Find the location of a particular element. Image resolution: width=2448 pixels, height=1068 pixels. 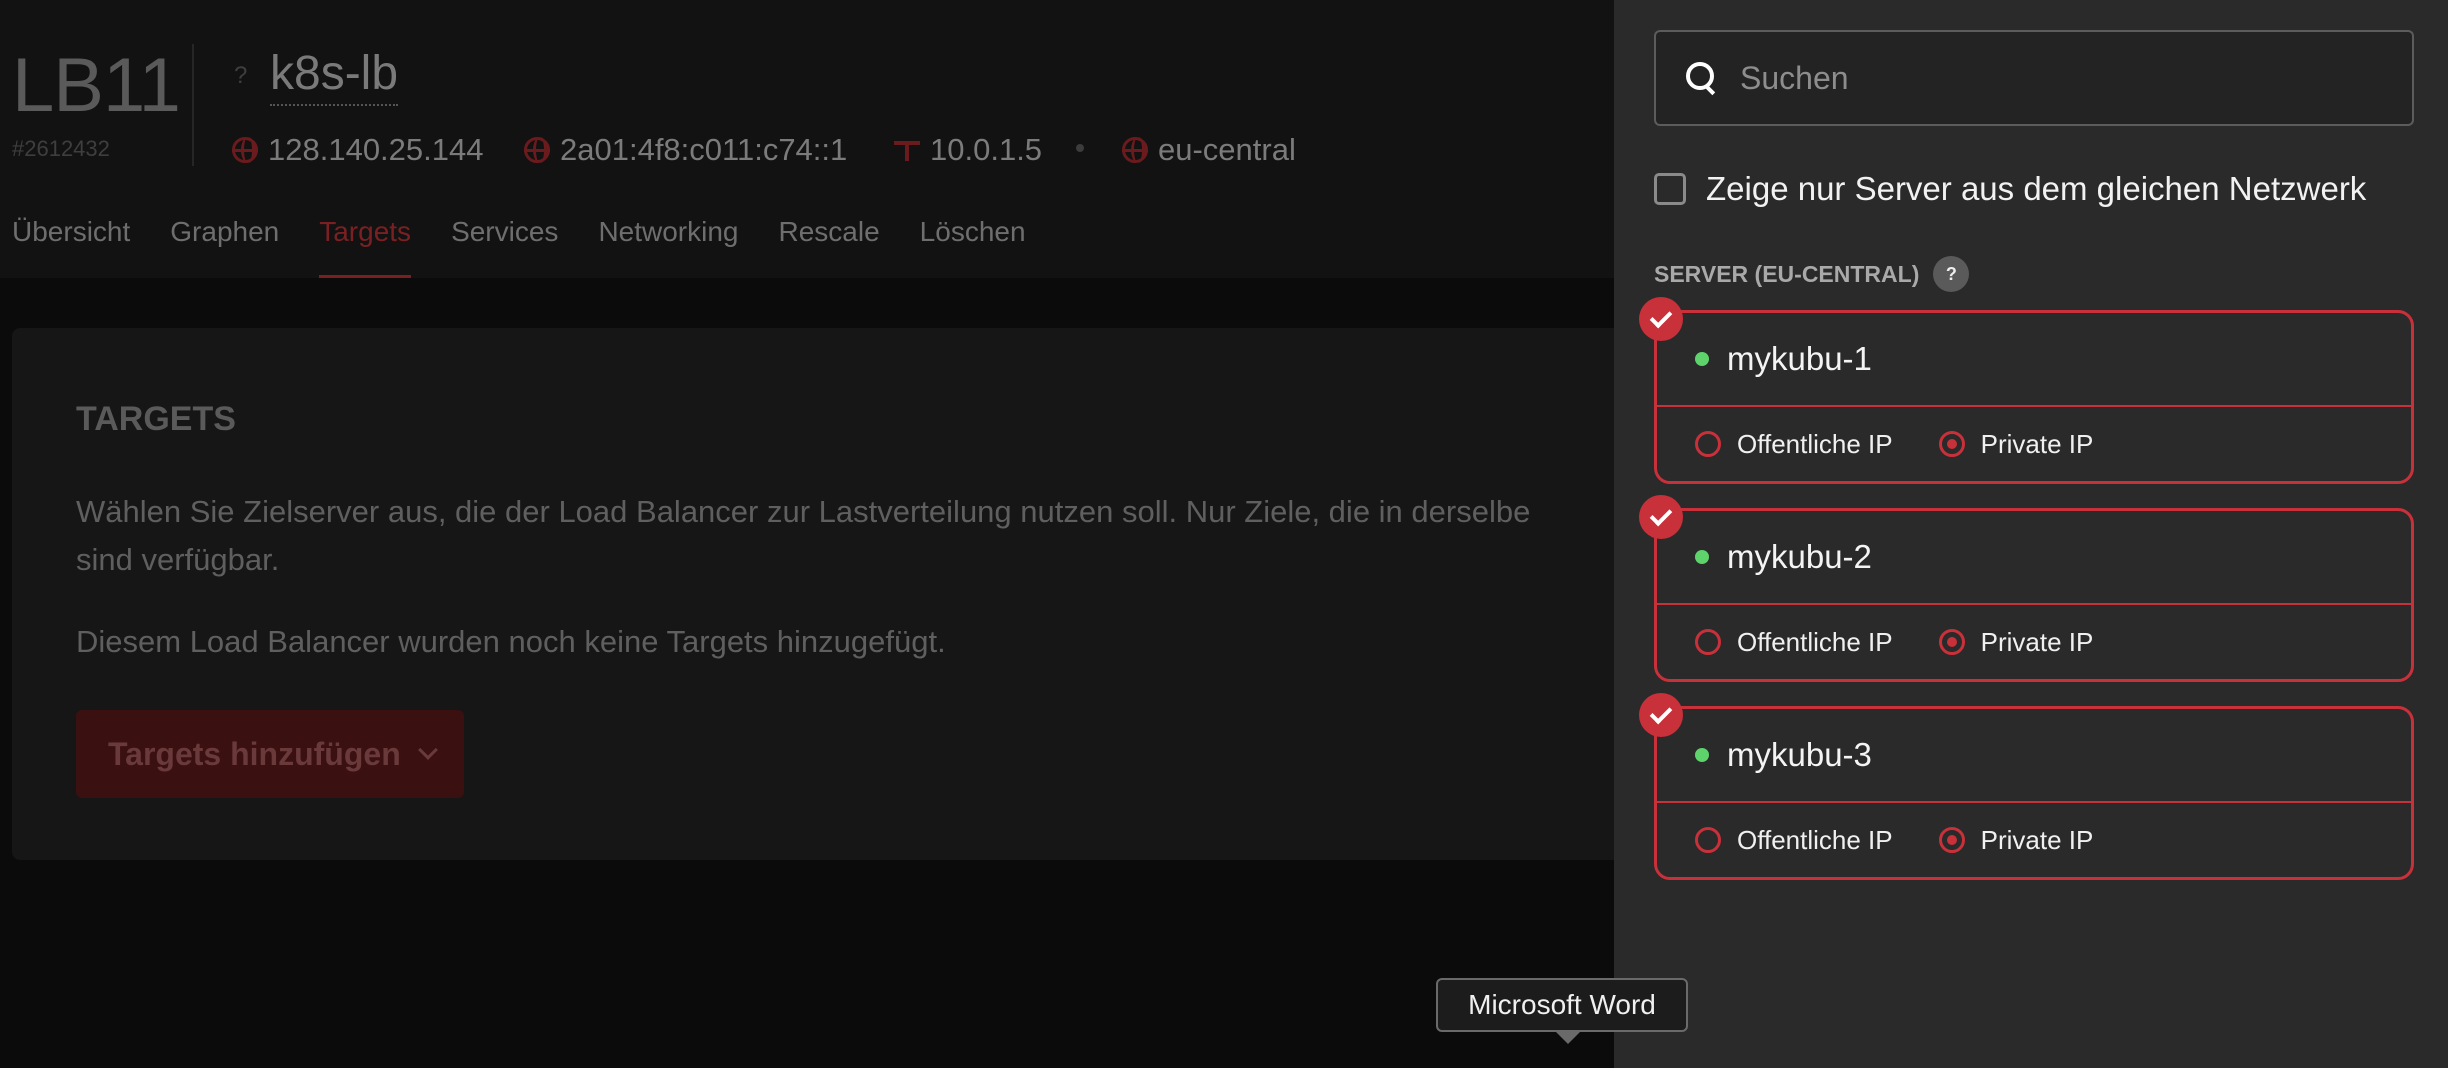

search-icon is located at coordinates (1702, 78).